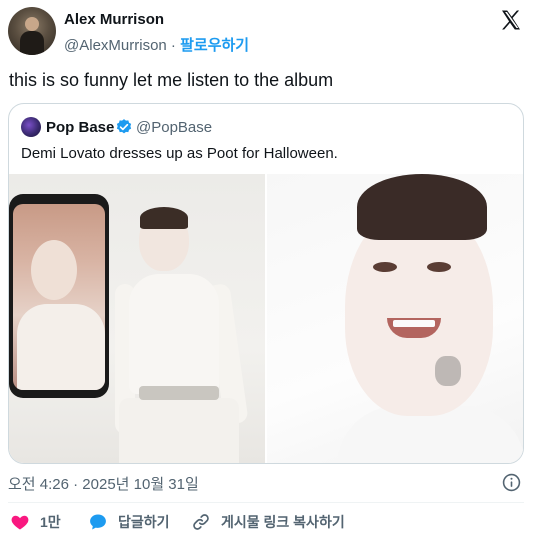 This screenshot has height=542, width=537. I want to click on portrait-eye-right, so click(439, 267).